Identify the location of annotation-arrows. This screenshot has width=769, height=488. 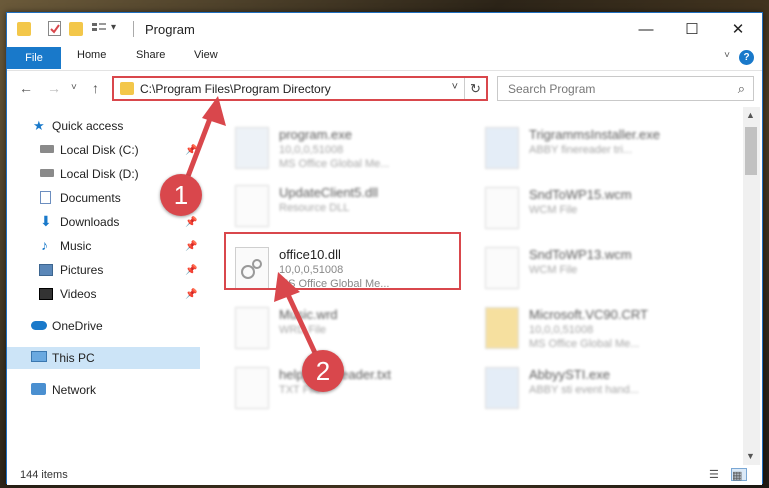
(252, 233).